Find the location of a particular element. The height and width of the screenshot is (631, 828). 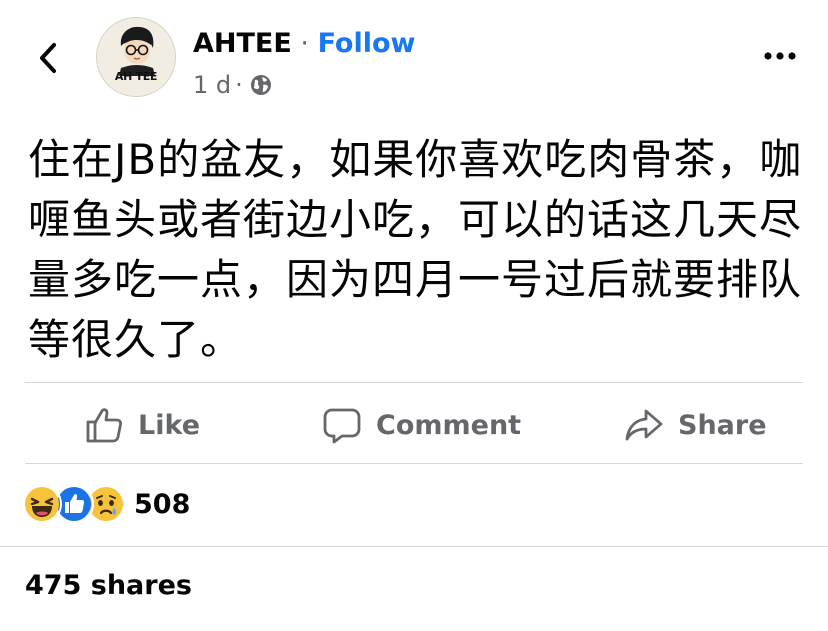

avatar: AH TEE is located at coordinates (136, 57).